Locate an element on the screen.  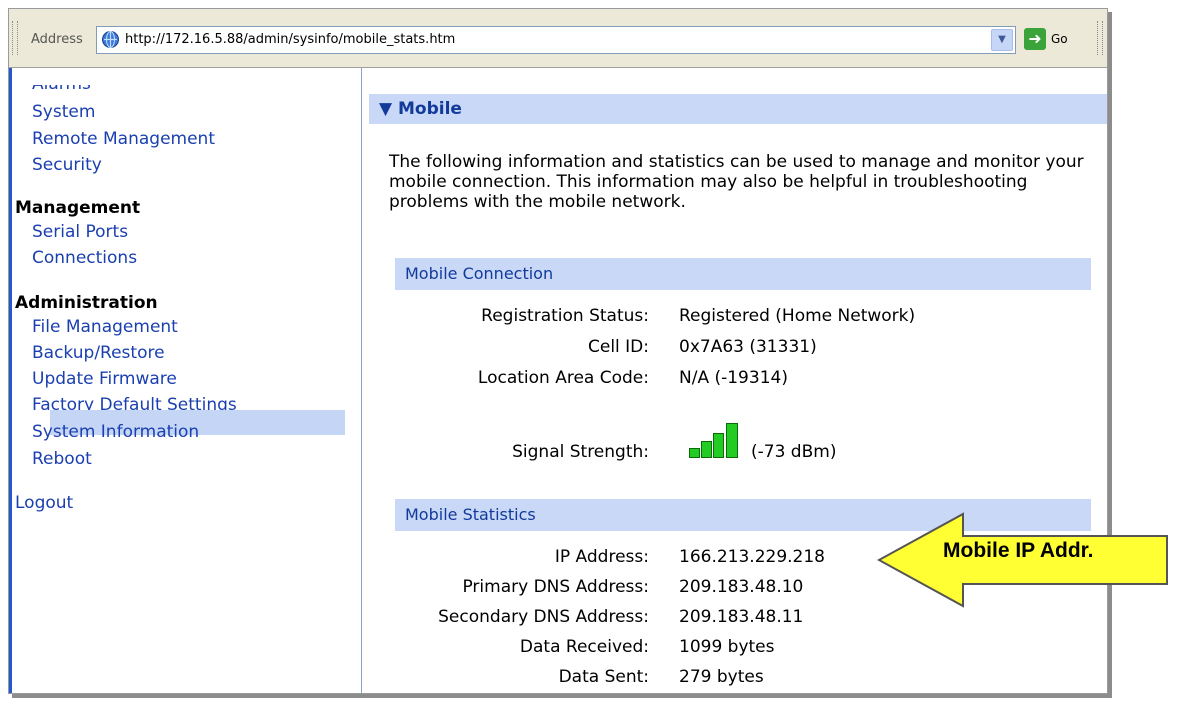
address-dropdown-button: ▼ is located at coordinates (1002, 40).